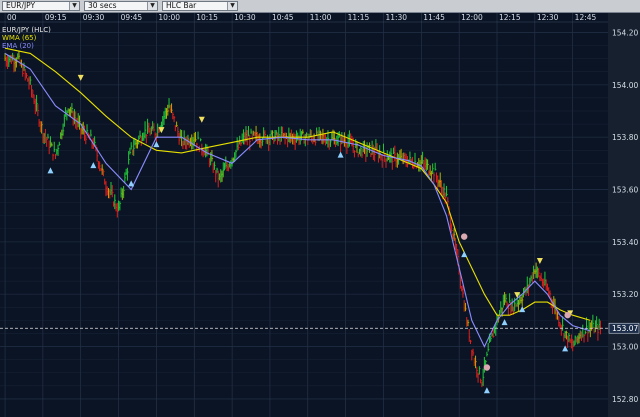  What do you see at coordinates (625, 137) in the screenshot?
I see `y-tick-label: 153.80` at bounding box center [625, 137].